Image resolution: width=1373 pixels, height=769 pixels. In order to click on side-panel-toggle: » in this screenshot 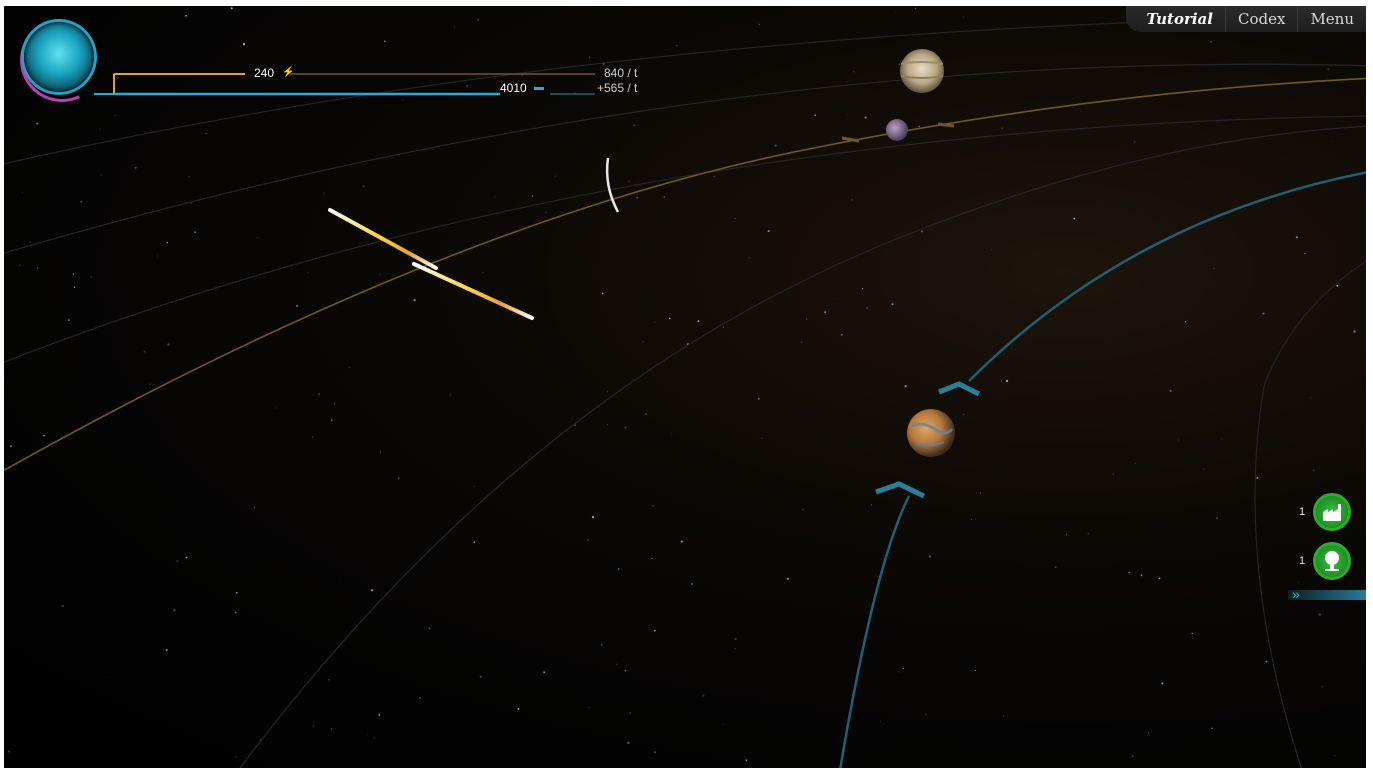, I will do `click(1327, 594)`.